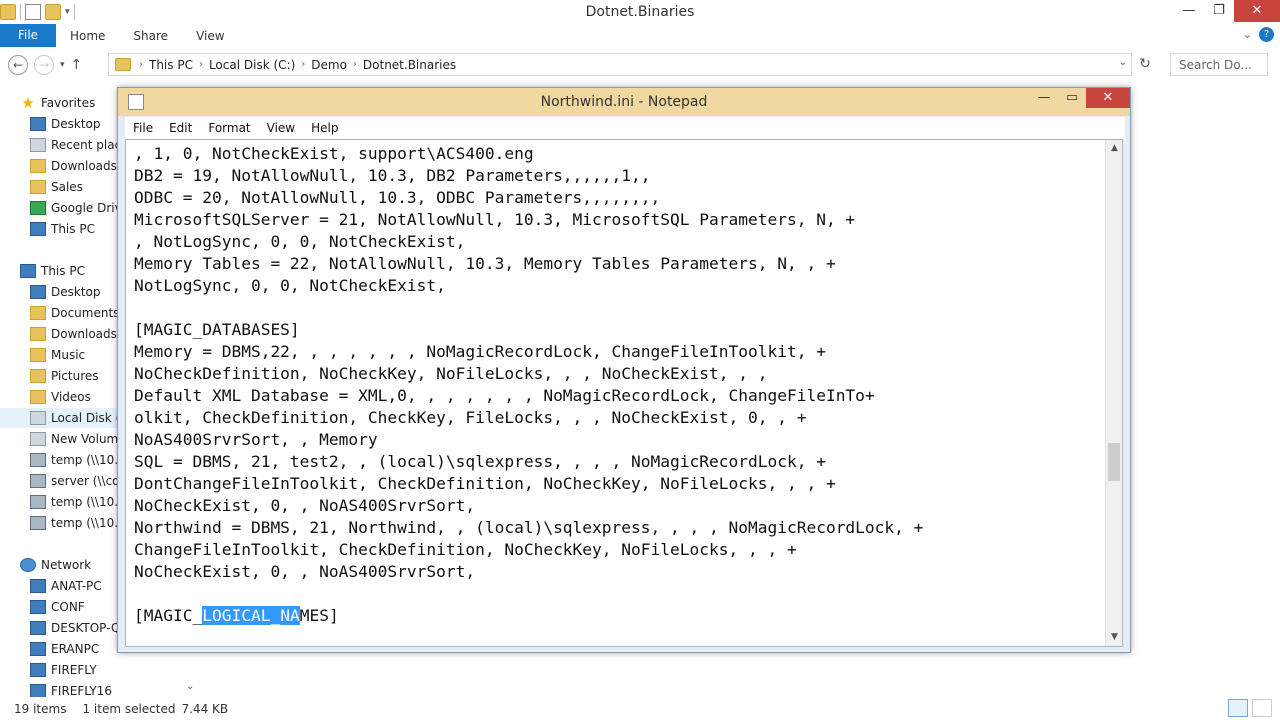  What do you see at coordinates (40, 708) in the screenshot?
I see `item-count: 19 items` at bounding box center [40, 708].